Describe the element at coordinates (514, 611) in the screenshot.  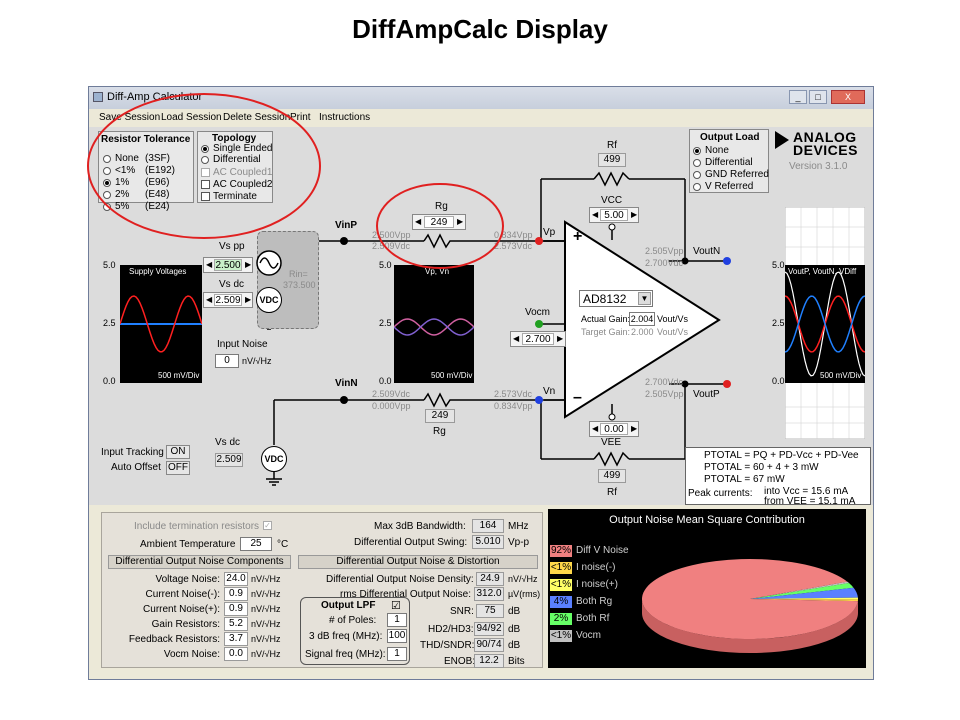
I see `snr-unit: dB` at that location.